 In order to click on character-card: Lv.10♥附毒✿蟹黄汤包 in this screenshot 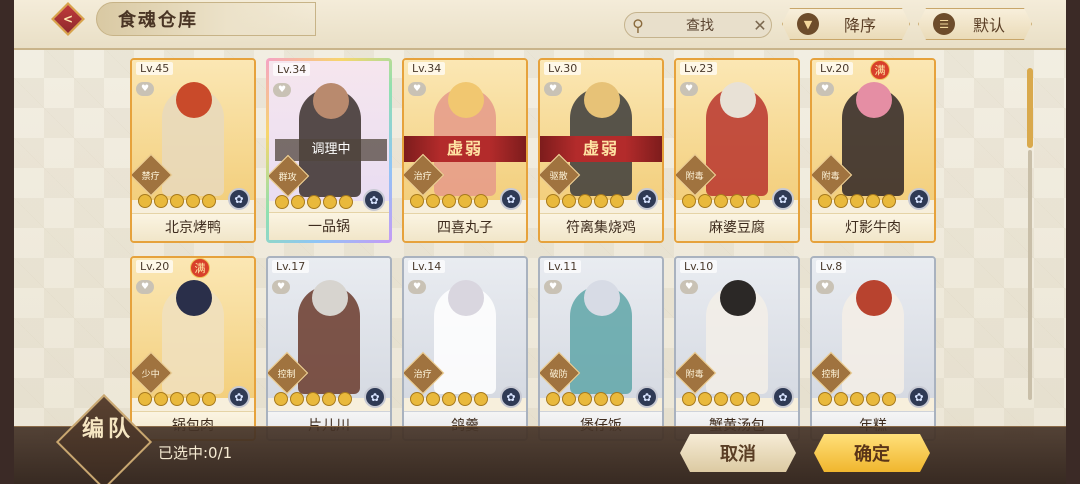, I will do `click(737, 348)`.